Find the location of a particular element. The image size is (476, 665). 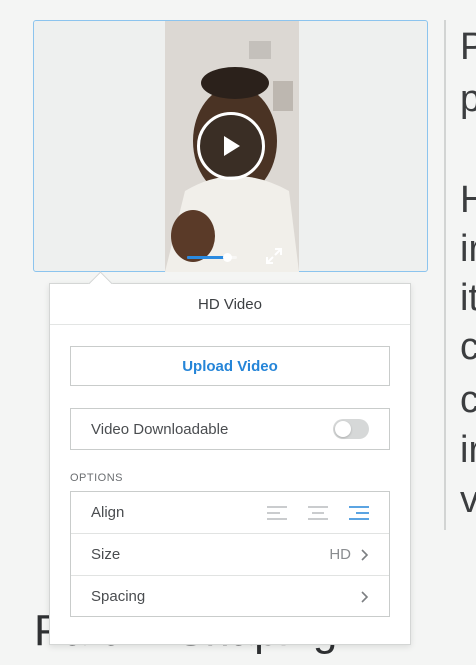

progress-handle is located at coordinates (227, 257).